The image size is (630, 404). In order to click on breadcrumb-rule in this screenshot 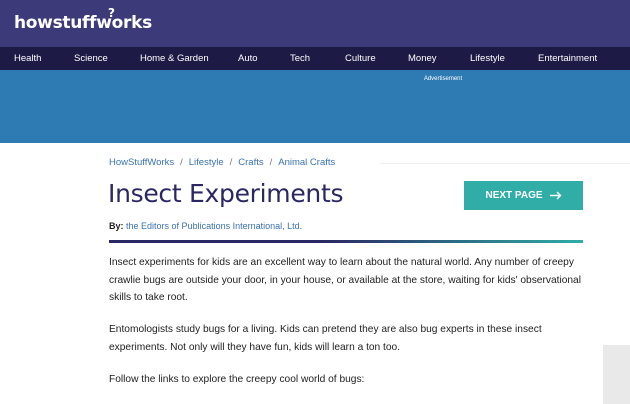, I will do `click(505, 163)`.